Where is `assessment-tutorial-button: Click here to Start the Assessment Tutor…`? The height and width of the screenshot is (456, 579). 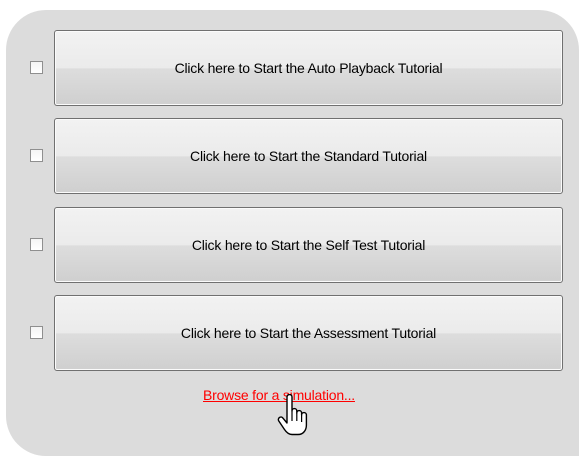
assessment-tutorial-button: Click here to Start the Assessment Tutor… is located at coordinates (308, 333).